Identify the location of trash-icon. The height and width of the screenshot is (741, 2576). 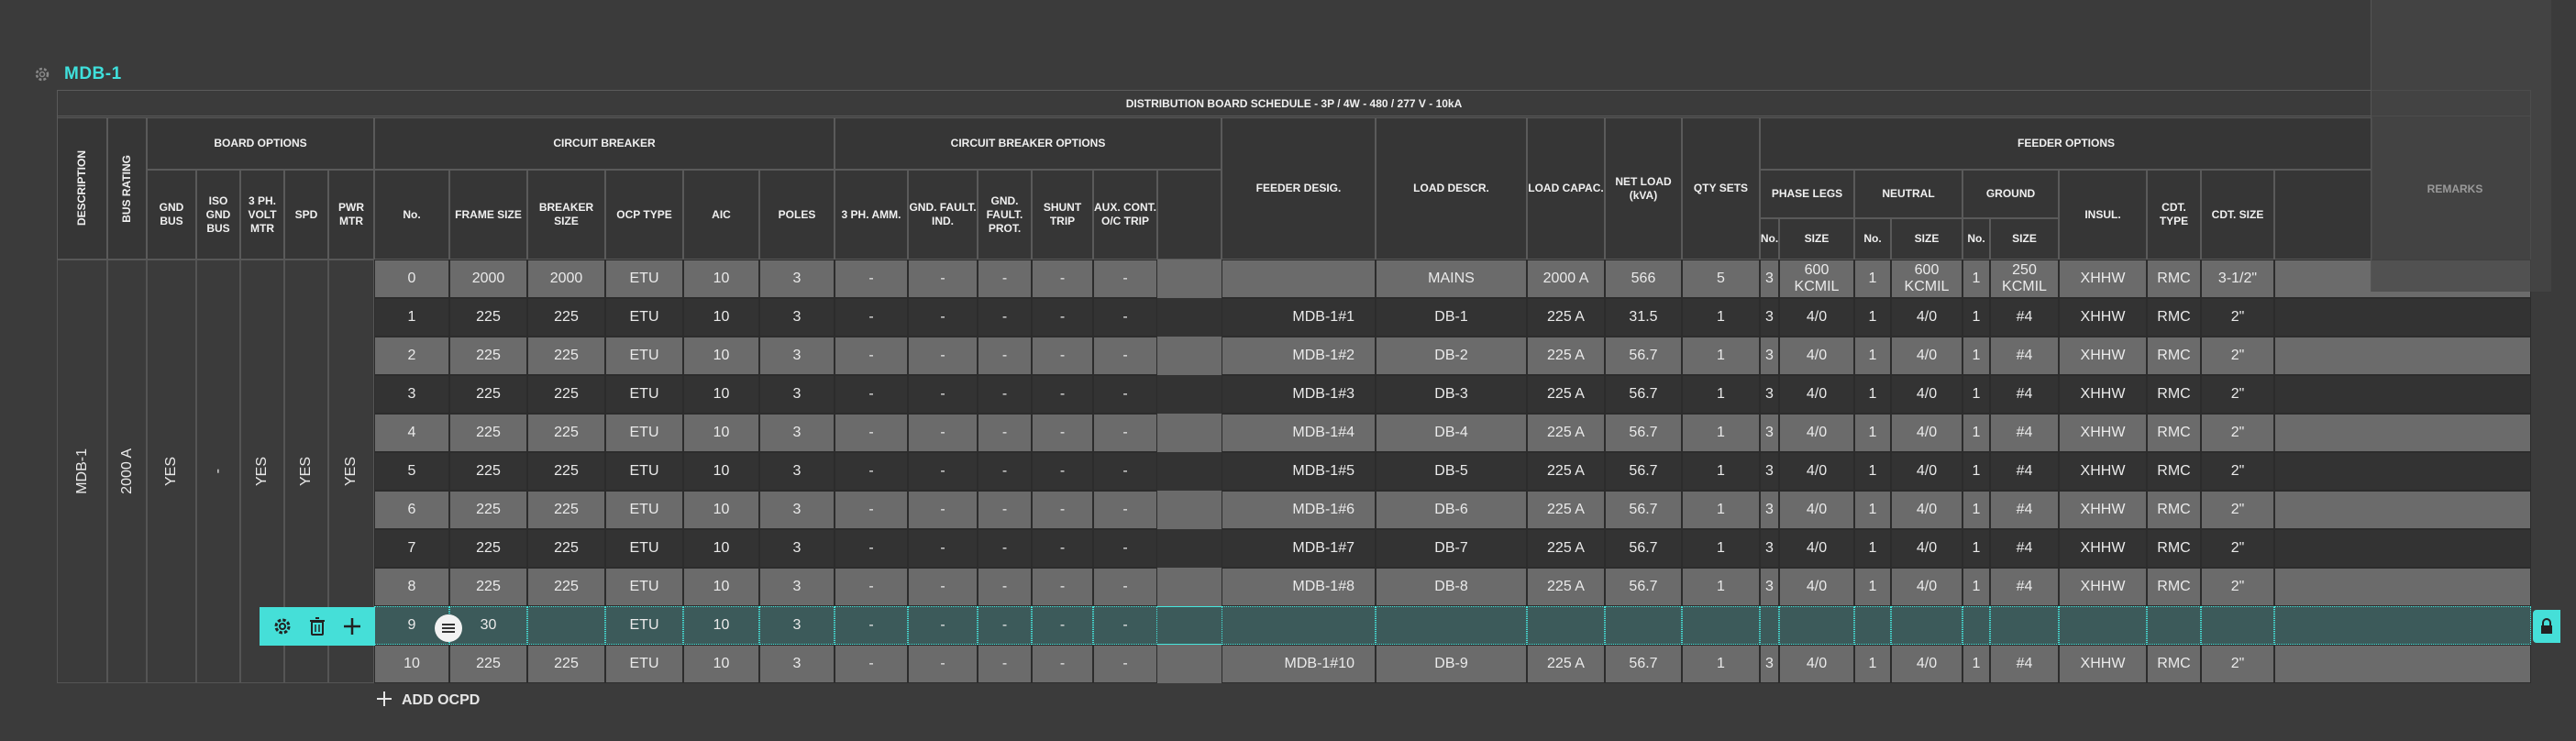
(317, 626).